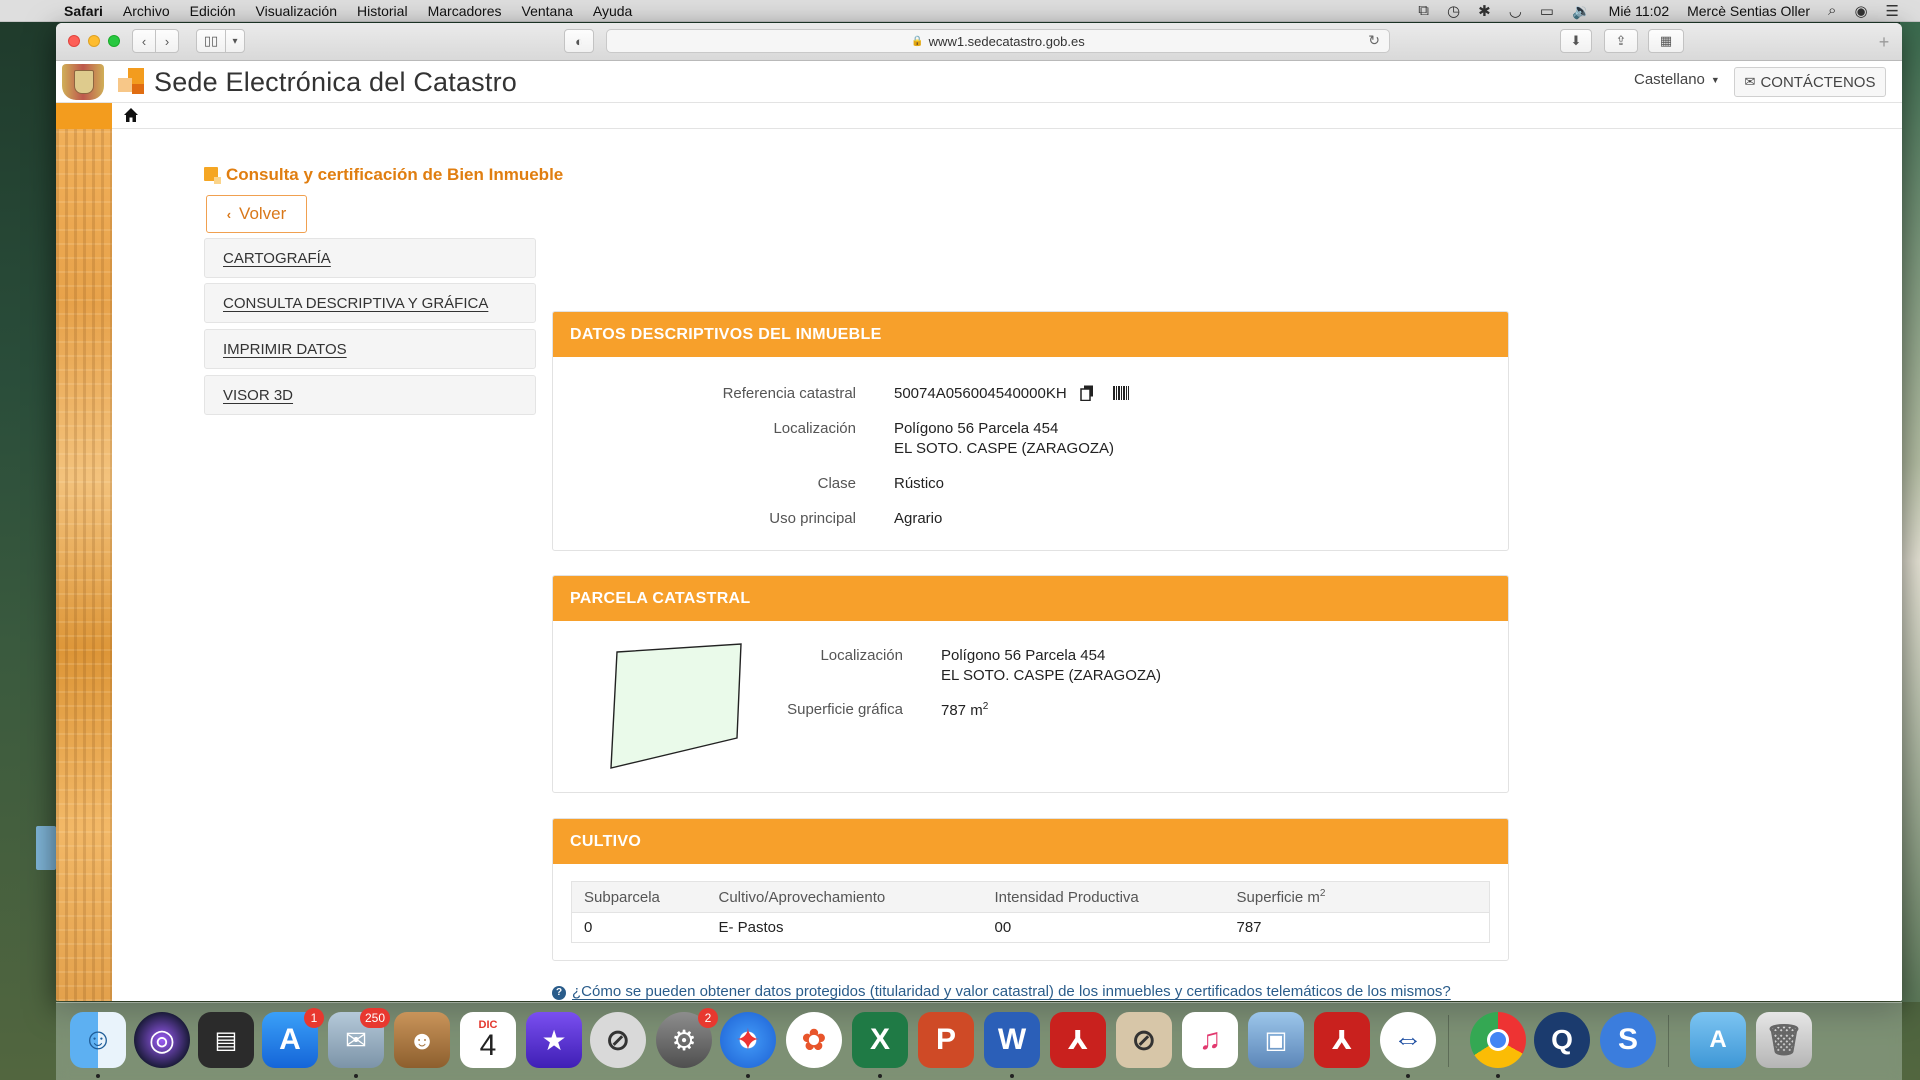 This screenshot has height=1080, width=1920. What do you see at coordinates (1087, 393) in the screenshot?
I see `copy-icon` at bounding box center [1087, 393].